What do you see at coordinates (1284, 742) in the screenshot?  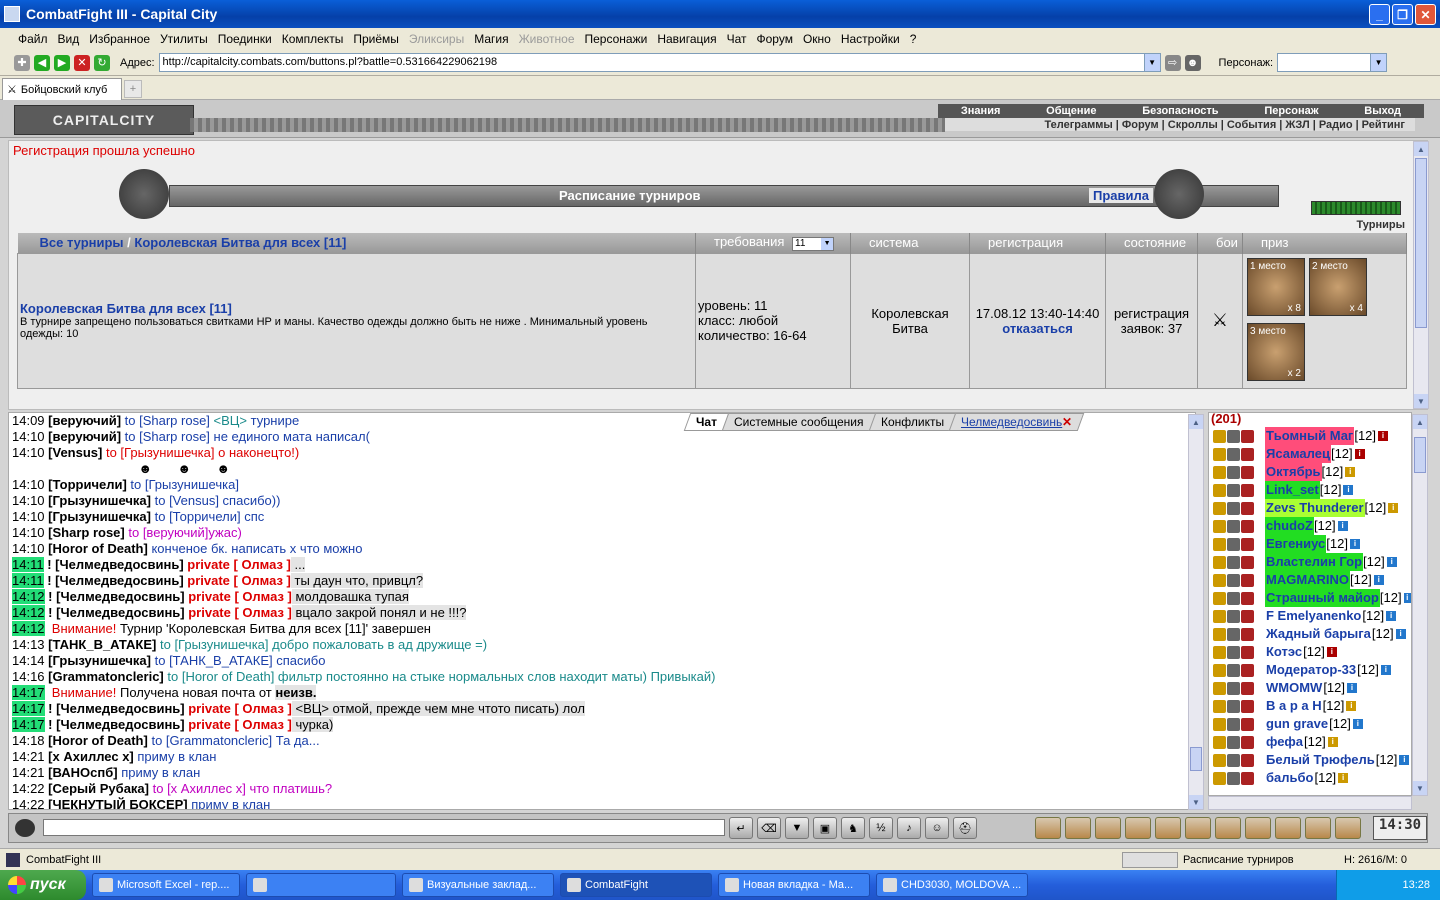 I see `user-name: фефа` at bounding box center [1284, 742].